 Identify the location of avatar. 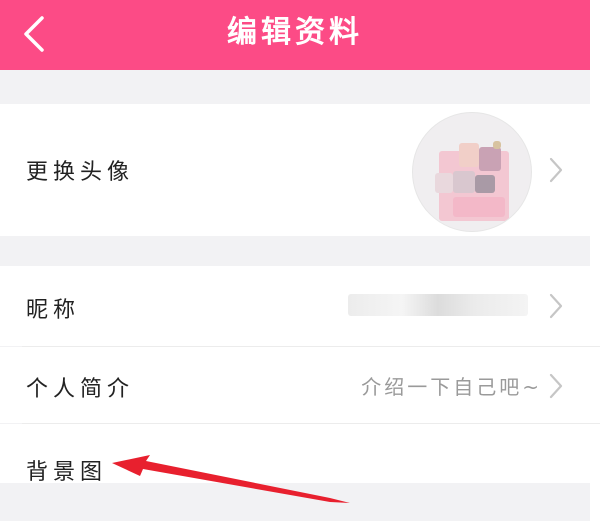
(472, 172).